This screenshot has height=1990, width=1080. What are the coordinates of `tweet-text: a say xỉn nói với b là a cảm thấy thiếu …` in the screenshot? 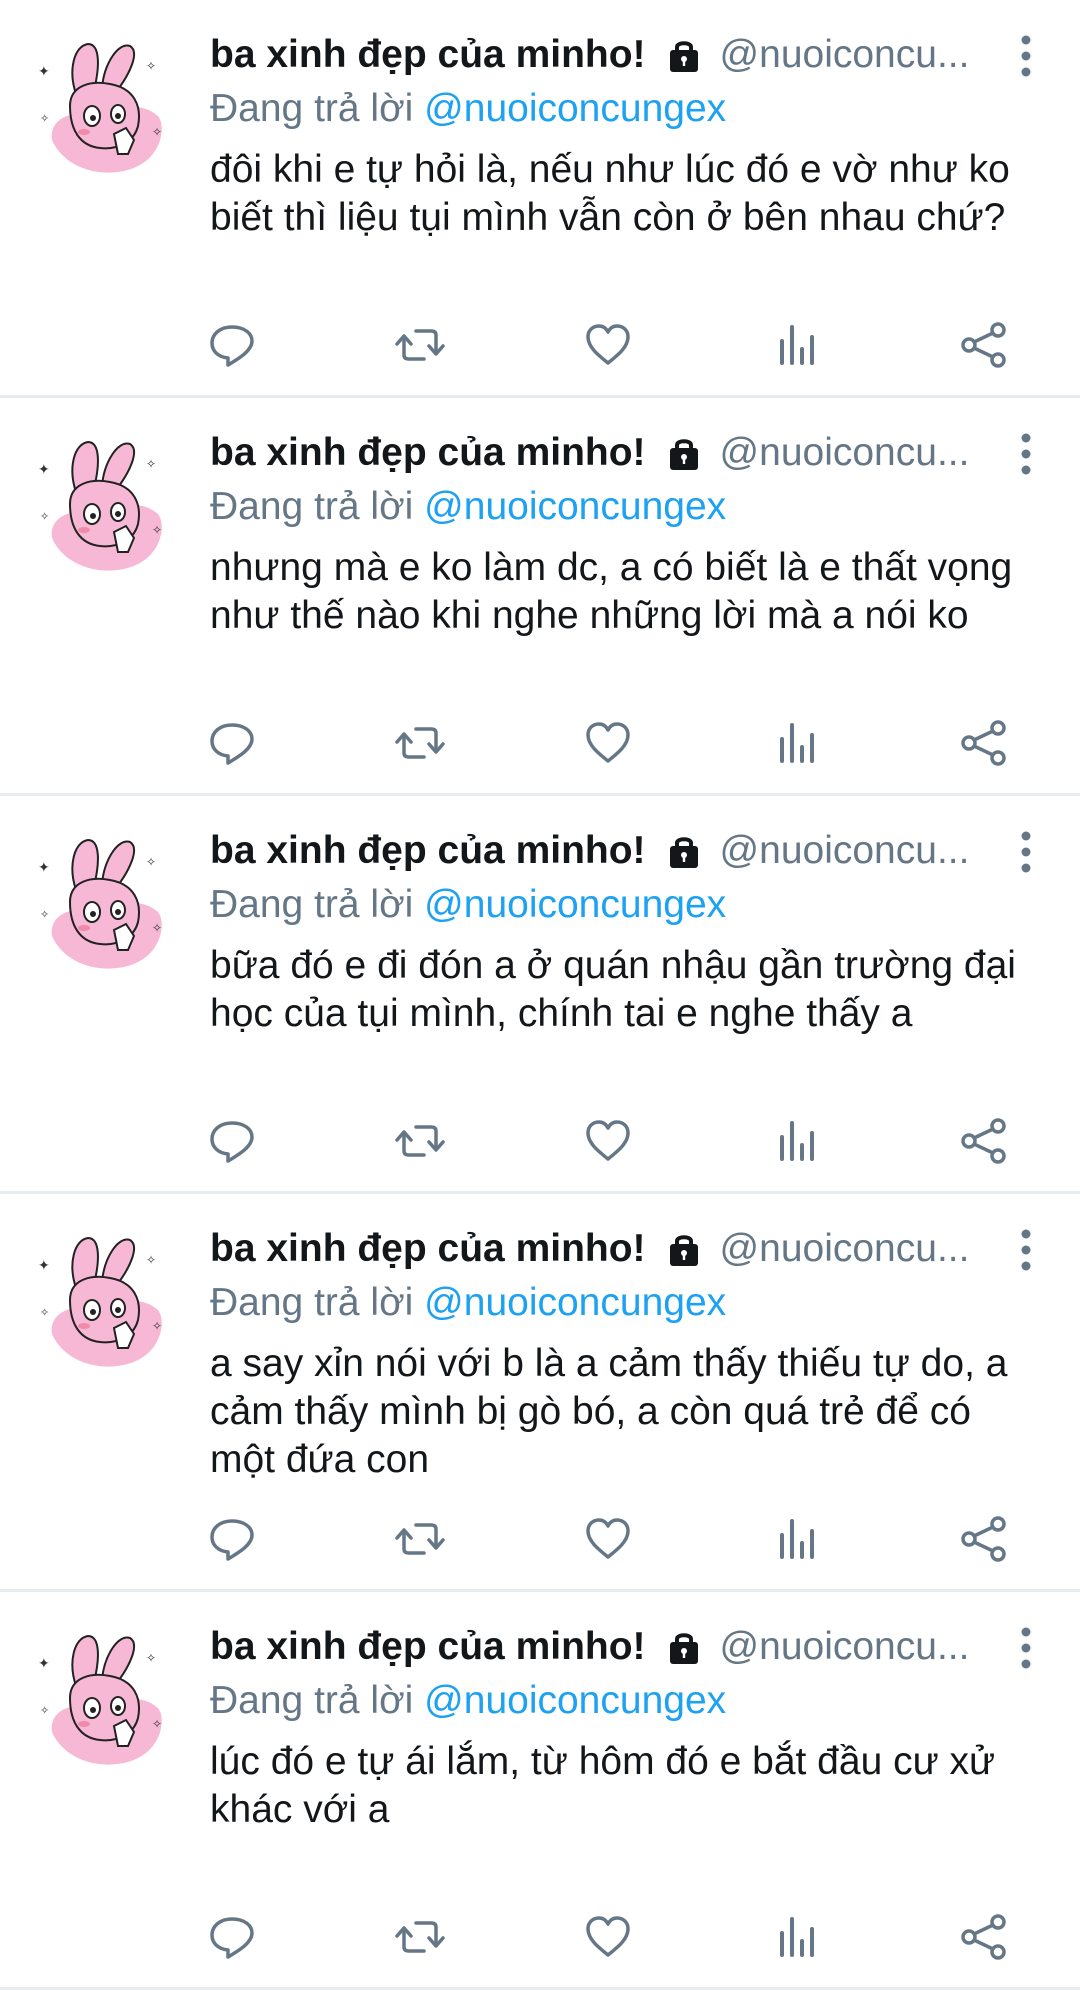 It's located at (609, 1411).